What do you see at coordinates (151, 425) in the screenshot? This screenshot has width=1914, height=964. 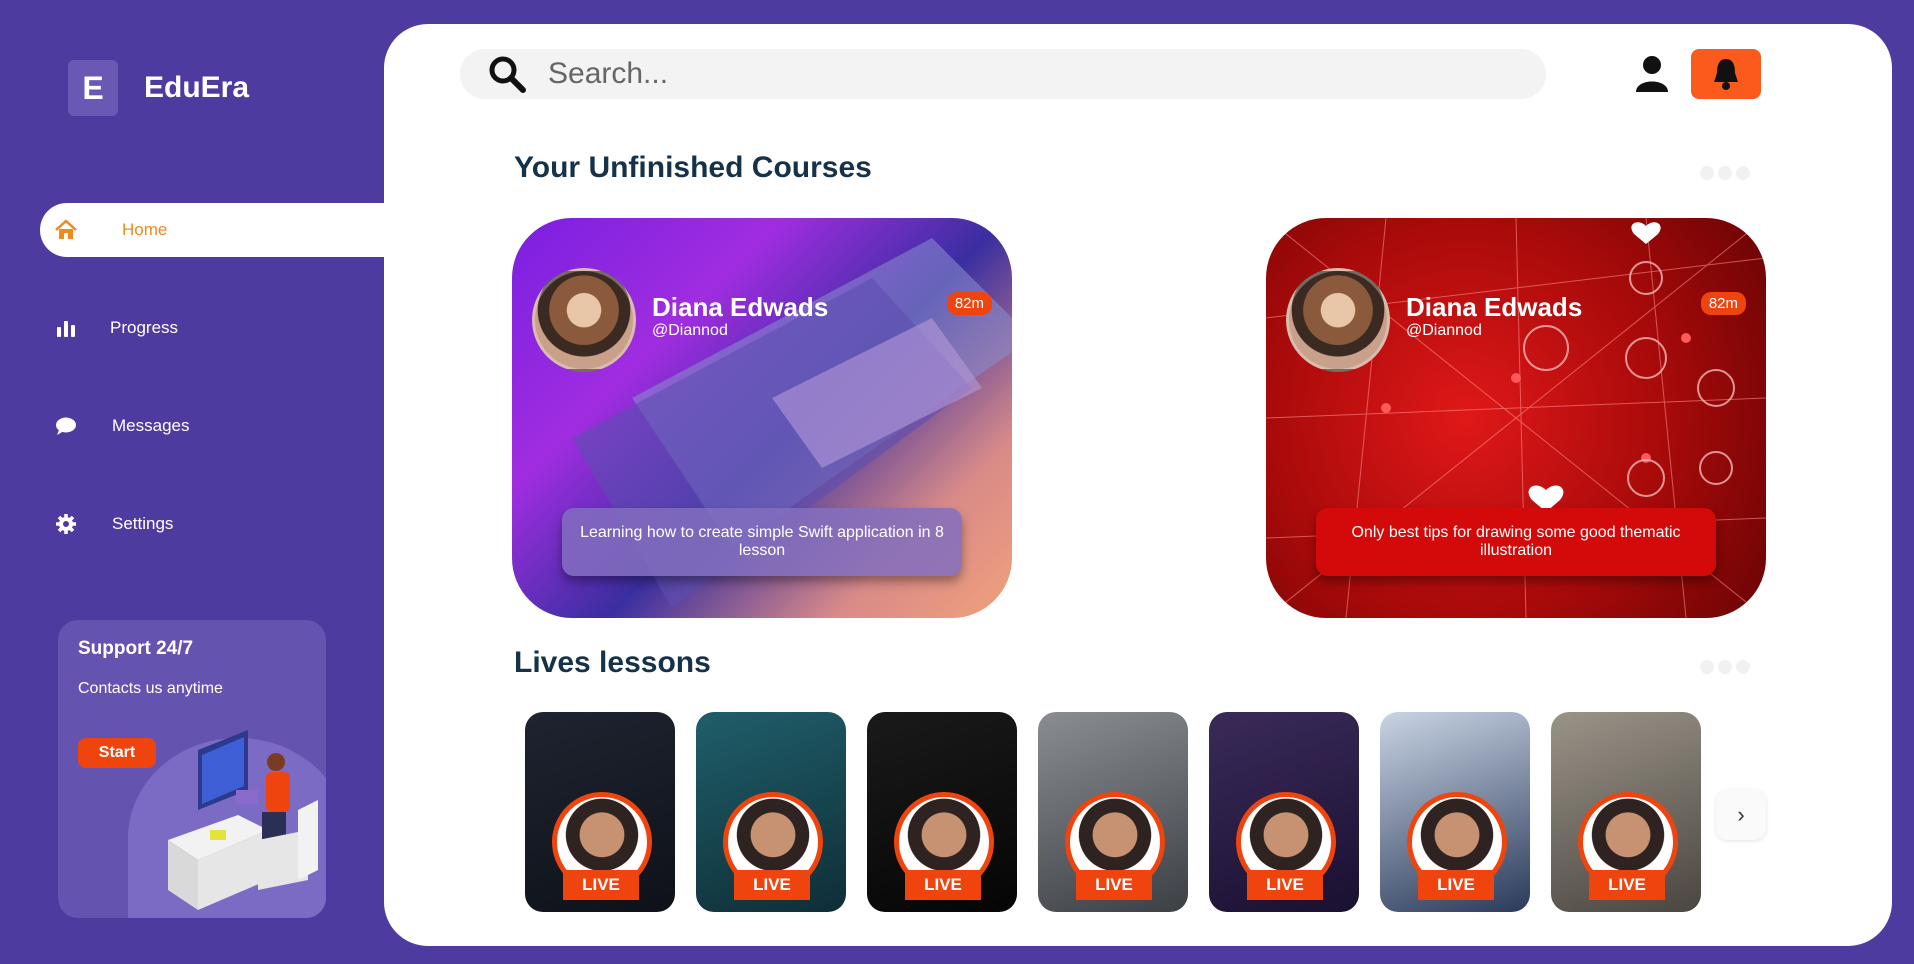 I see `sidebar-item-label: Messages` at bounding box center [151, 425].